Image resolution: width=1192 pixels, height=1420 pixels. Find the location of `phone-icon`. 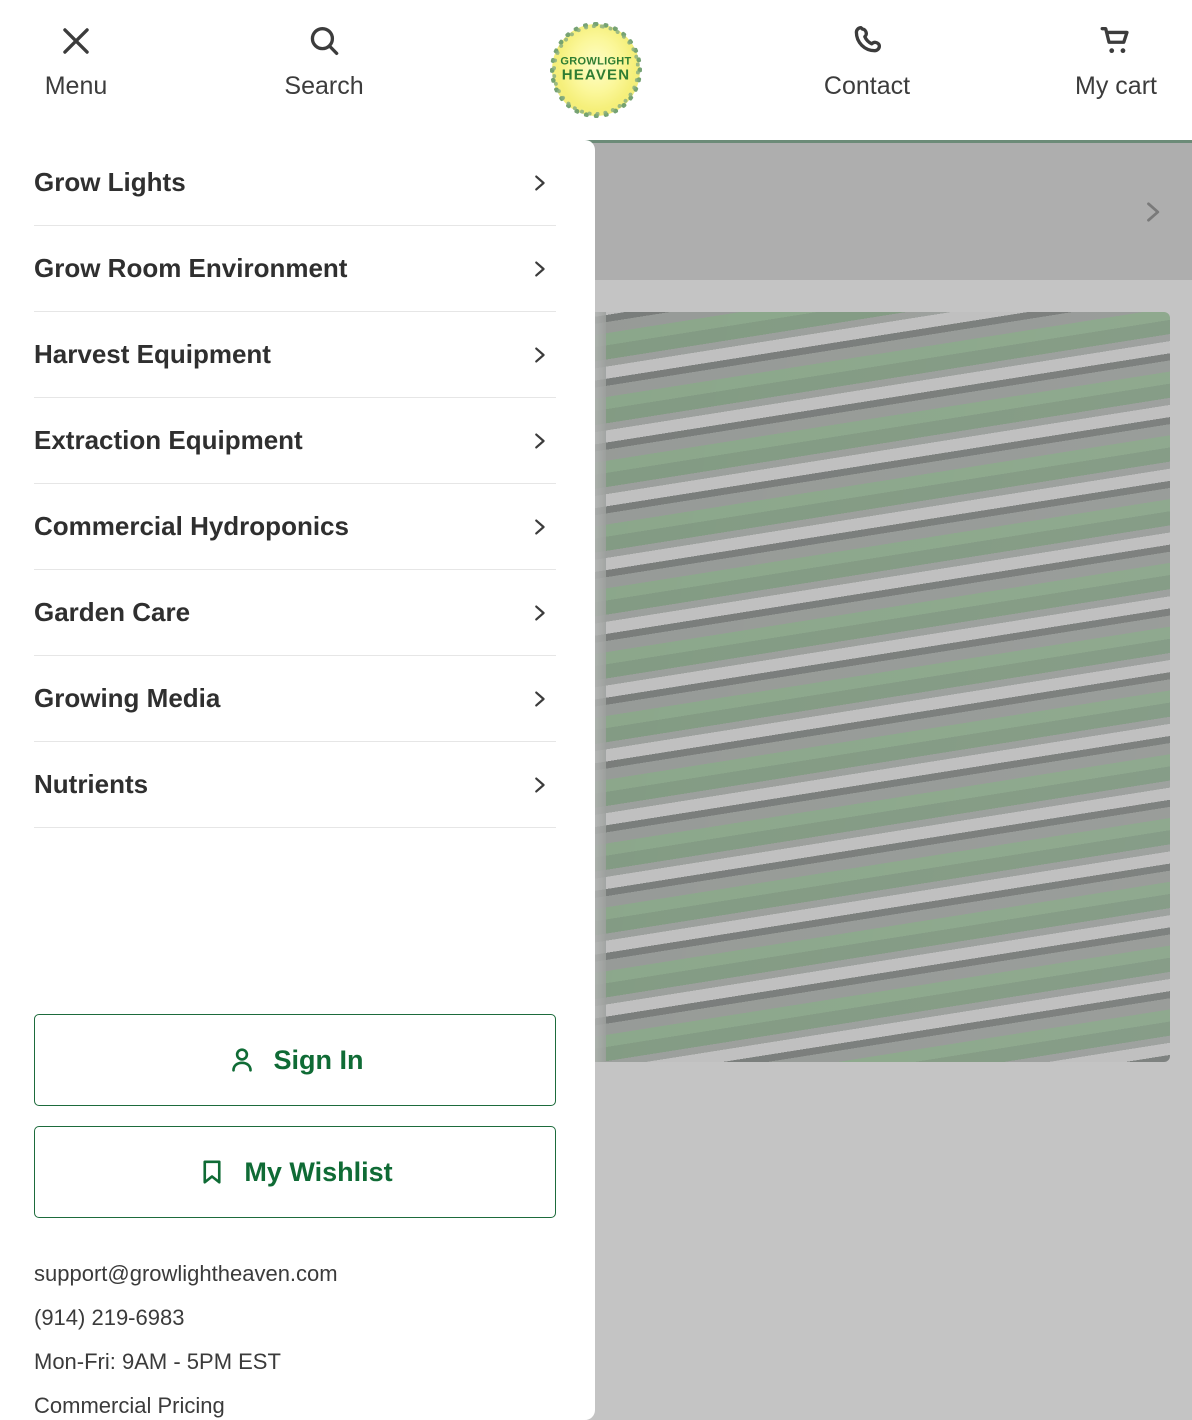

phone-icon is located at coordinates (868, 39).